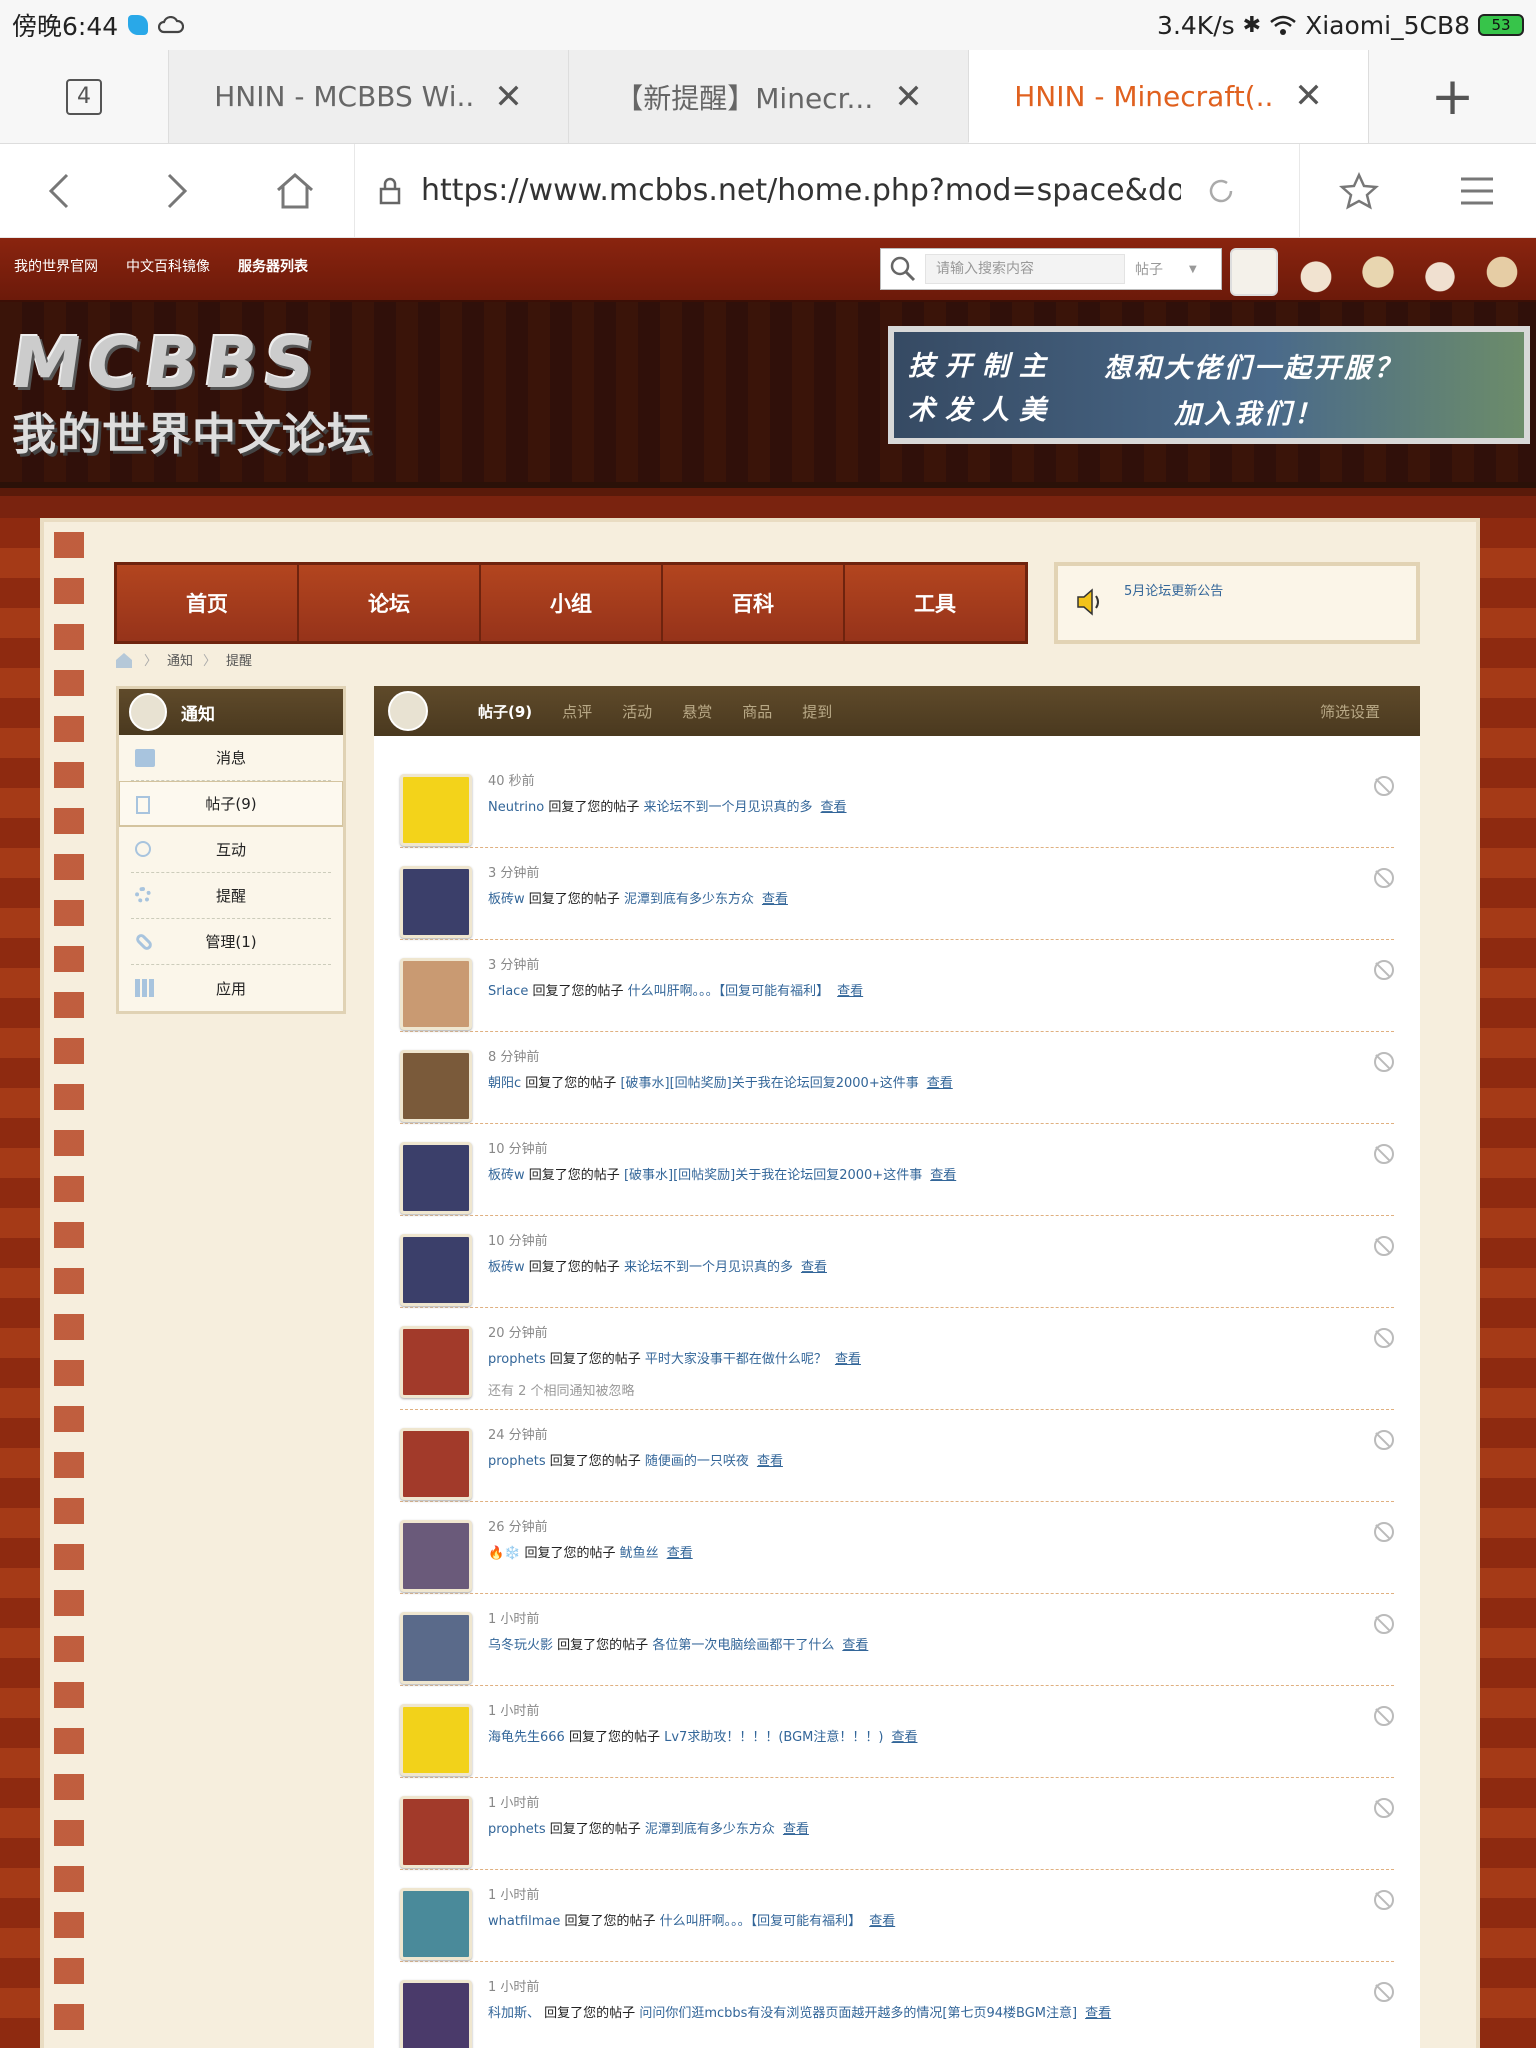 Image resolution: width=1536 pixels, height=2048 pixels. I want to click on sidebar-item-posts: 帖子(9), so click(231, 804).